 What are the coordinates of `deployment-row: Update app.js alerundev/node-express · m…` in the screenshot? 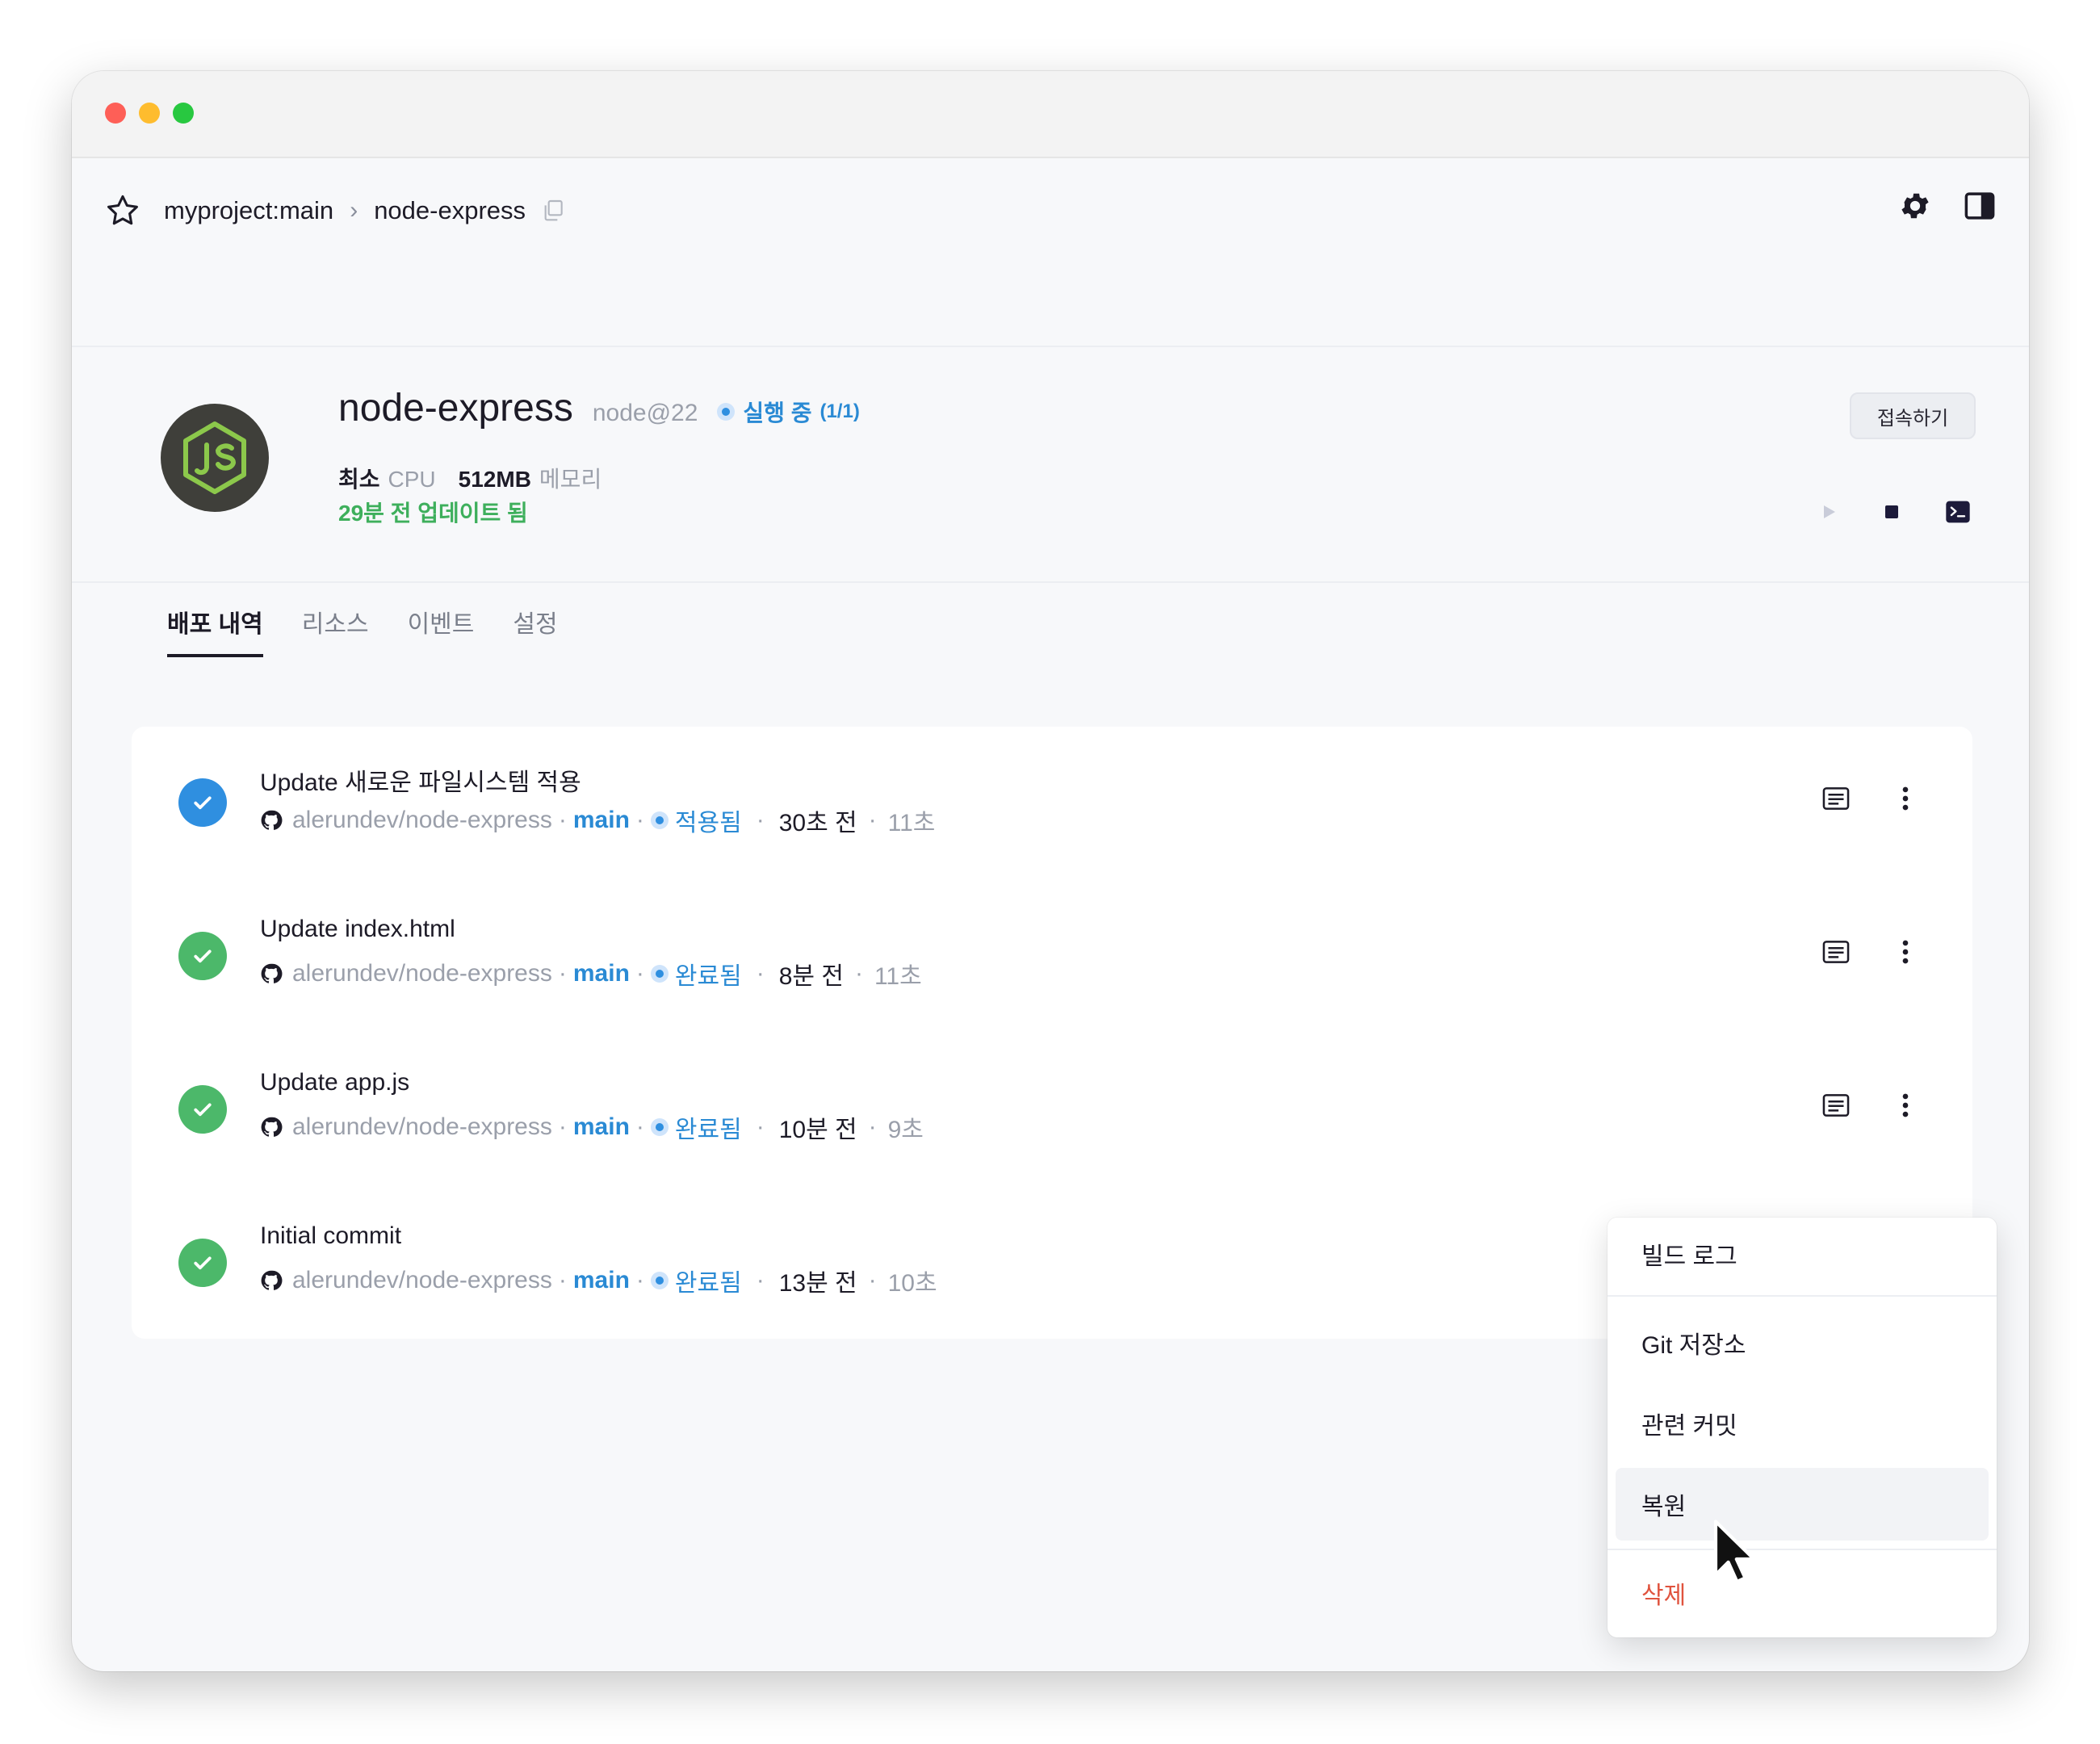 It's located at (1052, 1110).